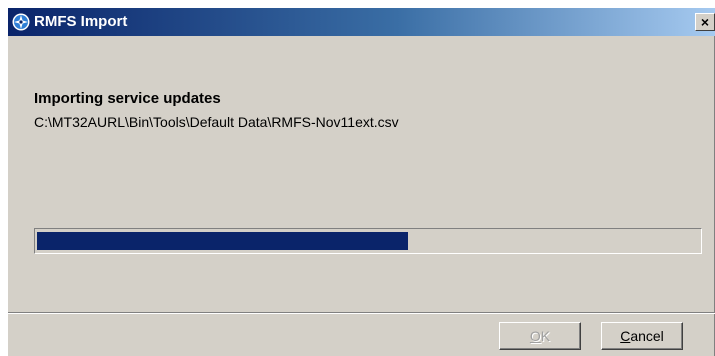  Describe the element at coordinates (127, 98) in the screenshot. I see `status-heading: Importing service updates` at that location.